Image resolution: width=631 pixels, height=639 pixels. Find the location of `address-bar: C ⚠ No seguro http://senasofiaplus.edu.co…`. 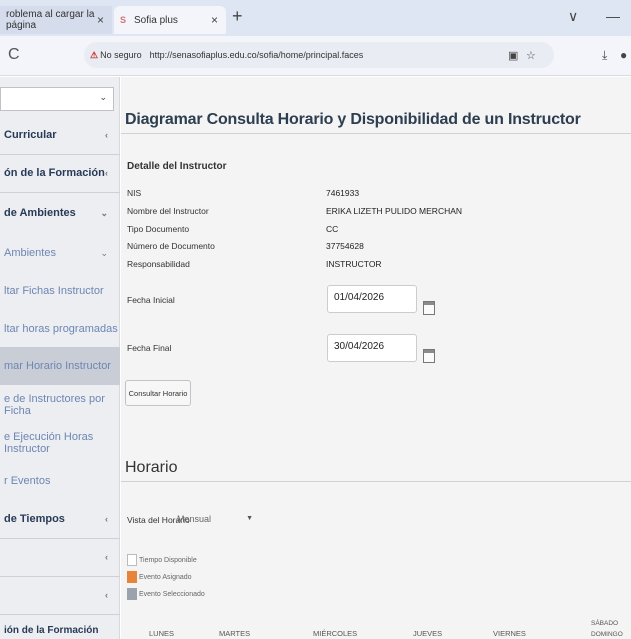

address-bar: C ⚠ No seguro http://senasofiaplus.edu.co… is located at coordinates (315, 56).